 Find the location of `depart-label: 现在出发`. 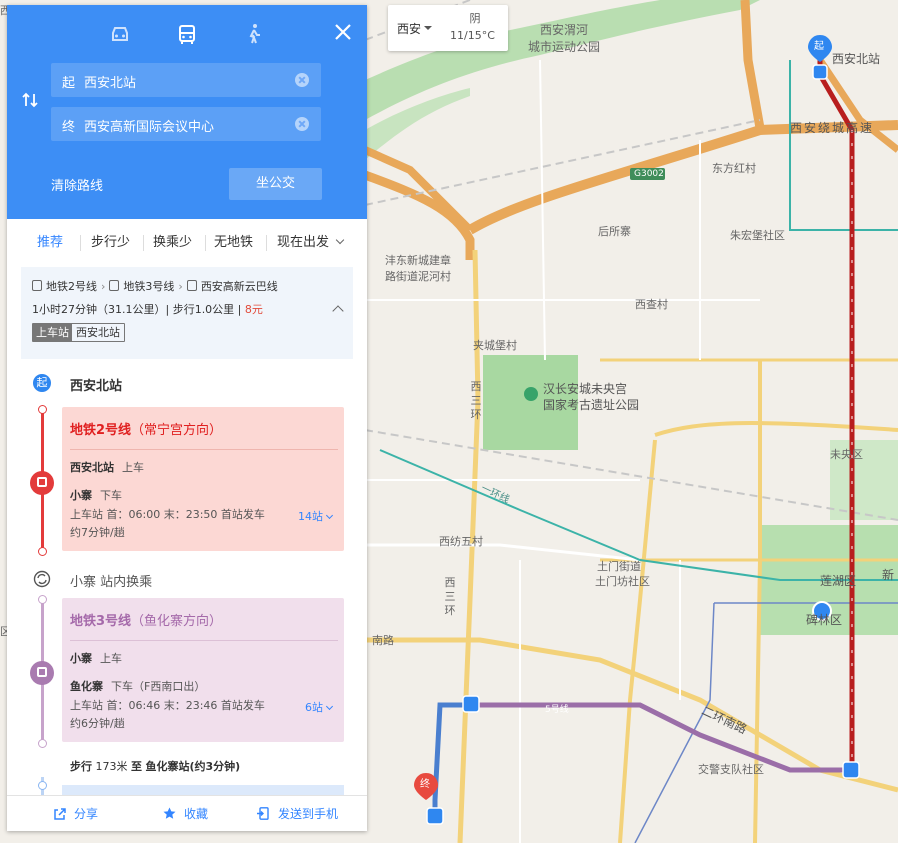

depart-label: 现在出发 is located at coordinates (303, 242).